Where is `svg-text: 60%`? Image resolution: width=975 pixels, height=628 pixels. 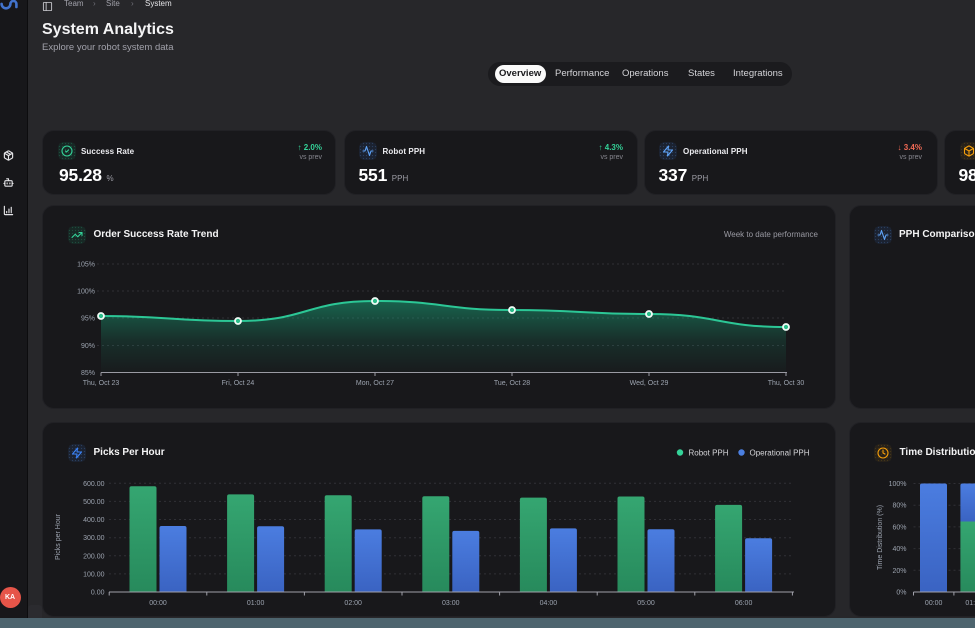
svg-text: 60% is located at coordinates (899, 527).